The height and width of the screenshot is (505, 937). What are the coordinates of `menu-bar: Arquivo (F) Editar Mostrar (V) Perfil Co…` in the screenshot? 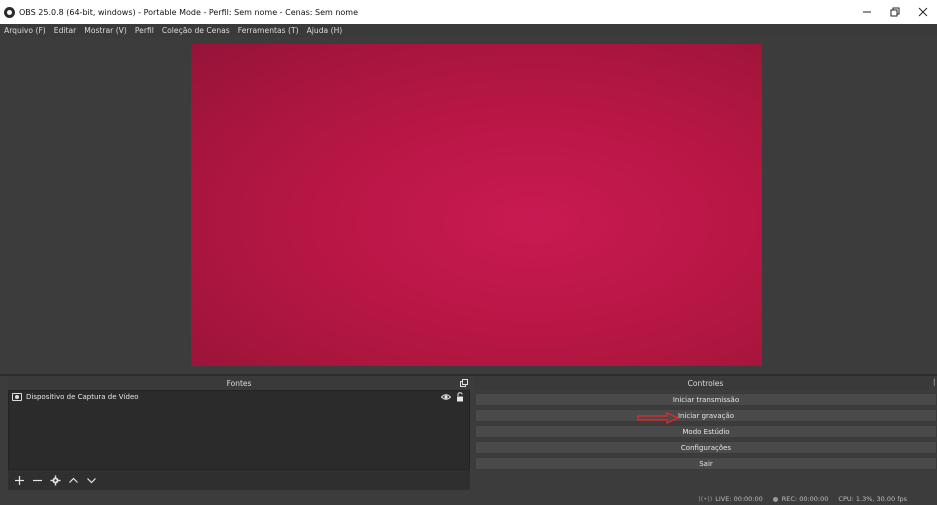 It's located at (468, 30).